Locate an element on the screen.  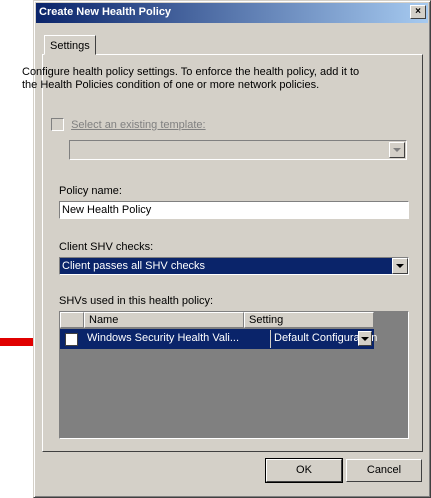
shv-list-header: Name Setting is located at coordinates (217, 320).